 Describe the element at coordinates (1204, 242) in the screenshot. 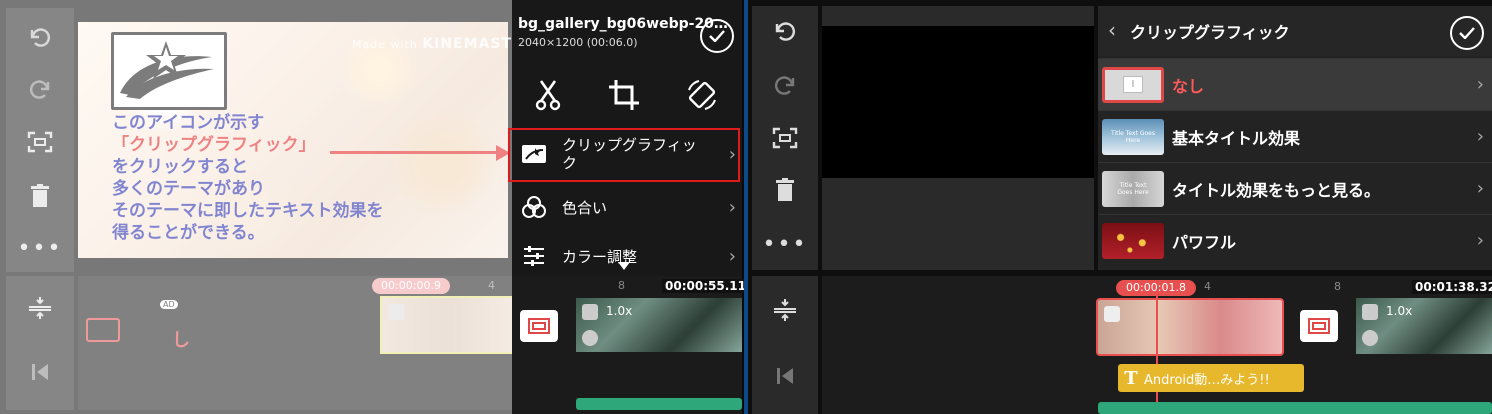

I see `option-label: パワフル` at that location.